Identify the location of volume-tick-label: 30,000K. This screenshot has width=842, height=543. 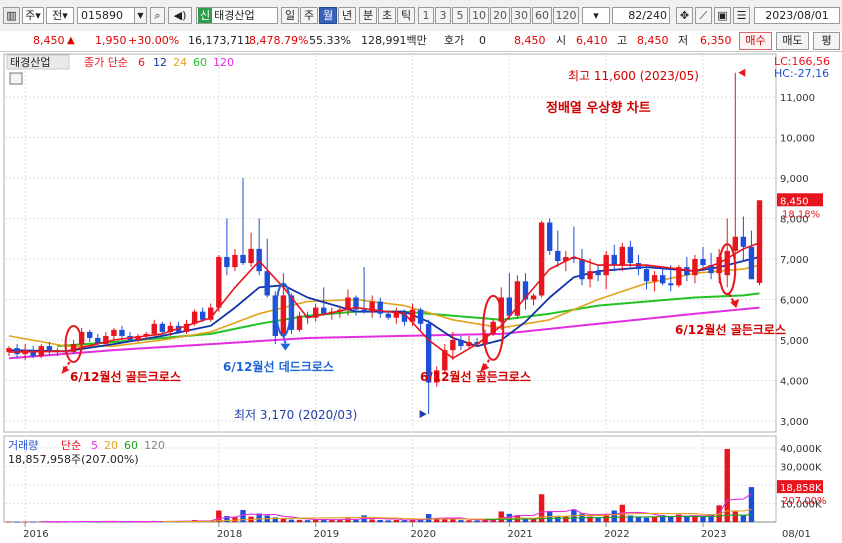
(801, 468).